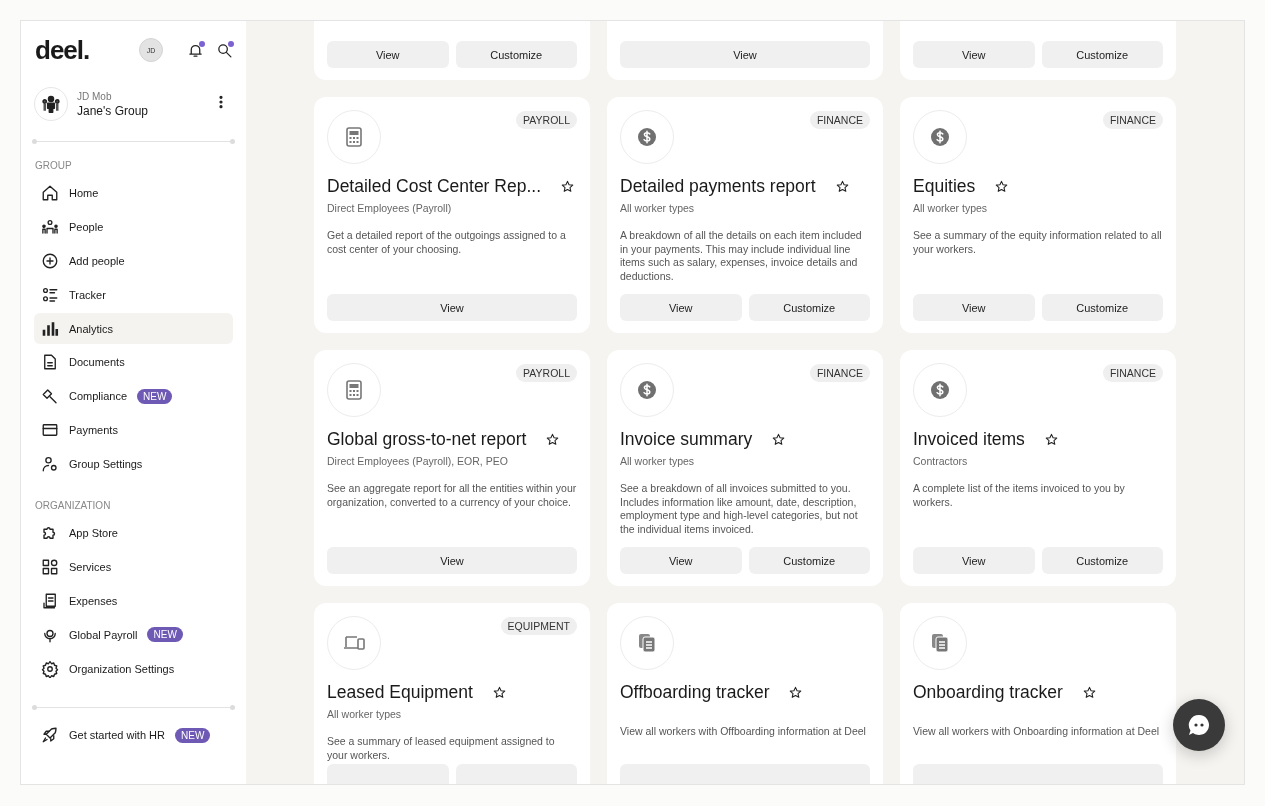 Image resolution: width=1265 pixels, height=806 pixels. What do you see at coordinates (50, 601) in the screenshot?
I see `receipt-icon` at bounding box center [50, 601].